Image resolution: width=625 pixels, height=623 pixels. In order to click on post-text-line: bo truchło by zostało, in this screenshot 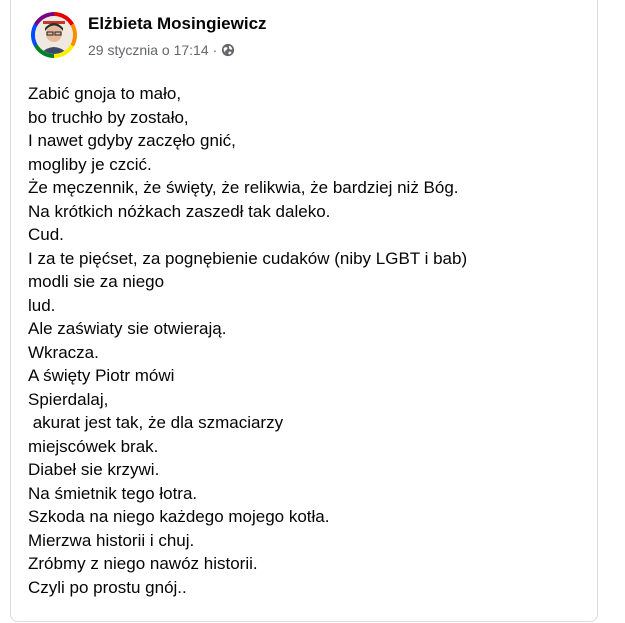, I will do `click(108, 117)`.